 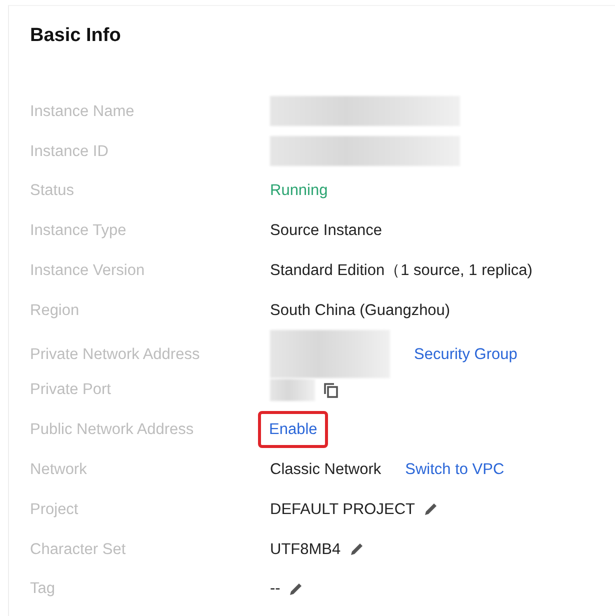 What do you see at coordinates (401, 270) in the screenshot?
I see `field-value: Standard Edition（1 source, 1 replica)` at bounding box center [401, 270].